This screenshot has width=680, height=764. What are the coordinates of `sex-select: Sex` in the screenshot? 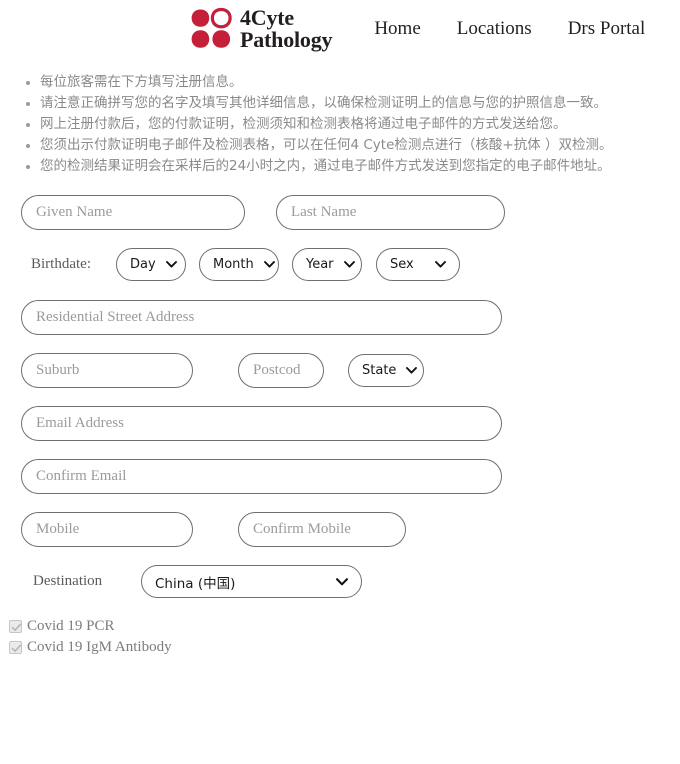 It's located at (418, 264).